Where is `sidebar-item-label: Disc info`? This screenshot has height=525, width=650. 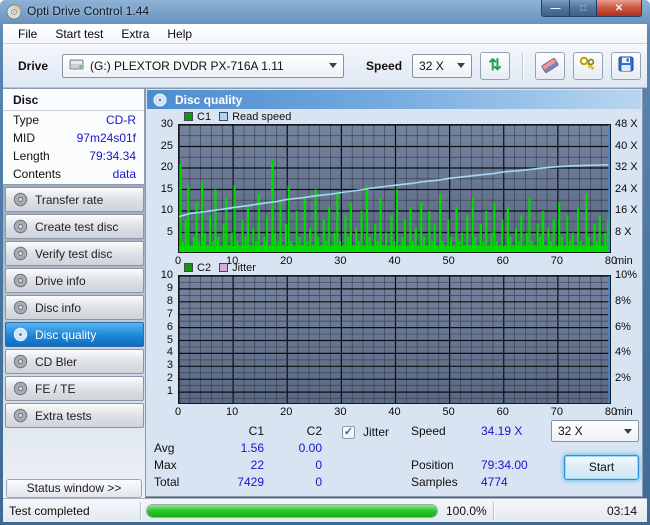
sidebar-item-label: Disc info is located at coordinates (58, 307).